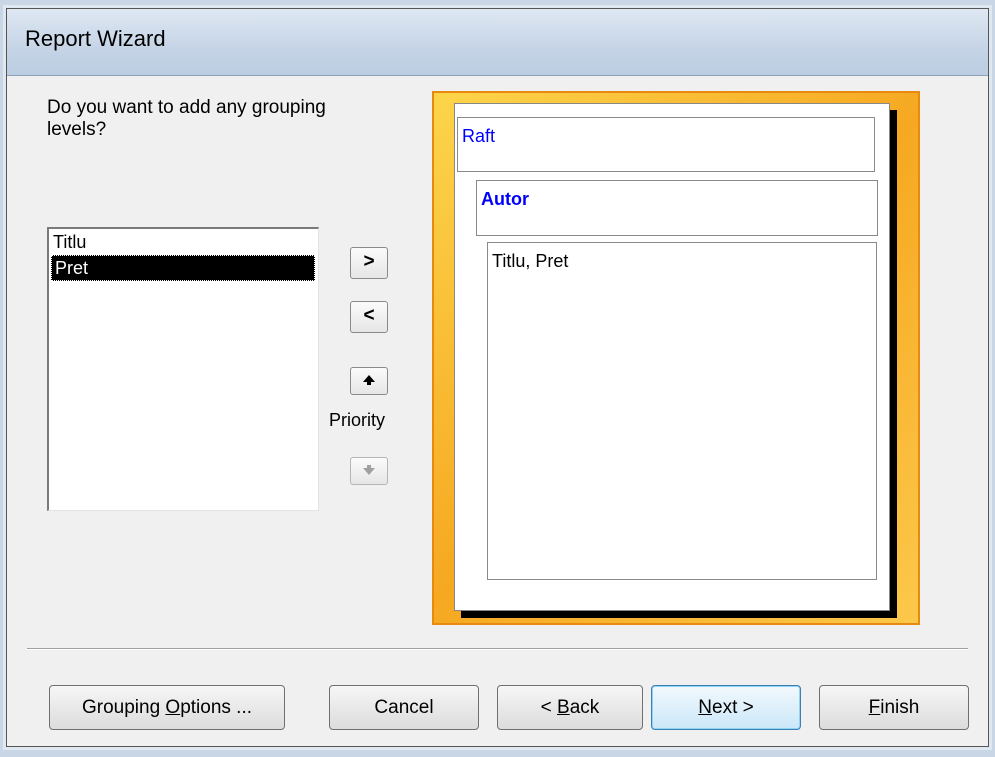  Describe the element at coordinates (530, 261) in the screenshot. I see `detail-fields-label: Titlu, Pret` at that location.